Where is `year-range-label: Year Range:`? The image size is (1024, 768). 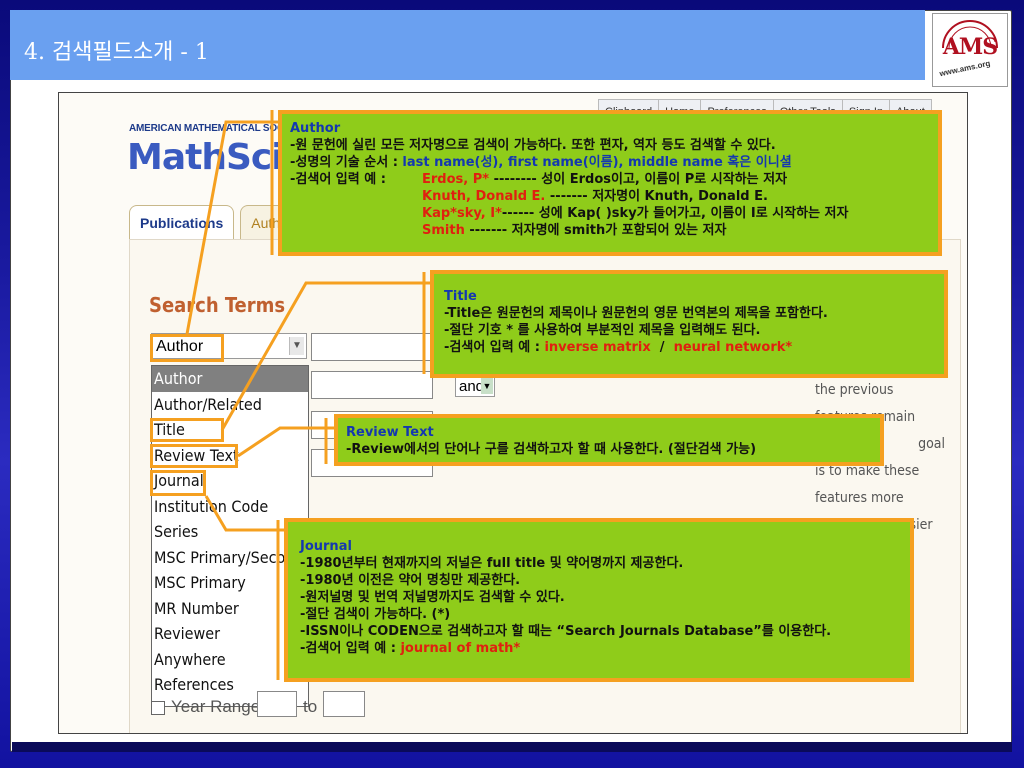
year-range-label: Year Range: is located at coordinates (208, 707).